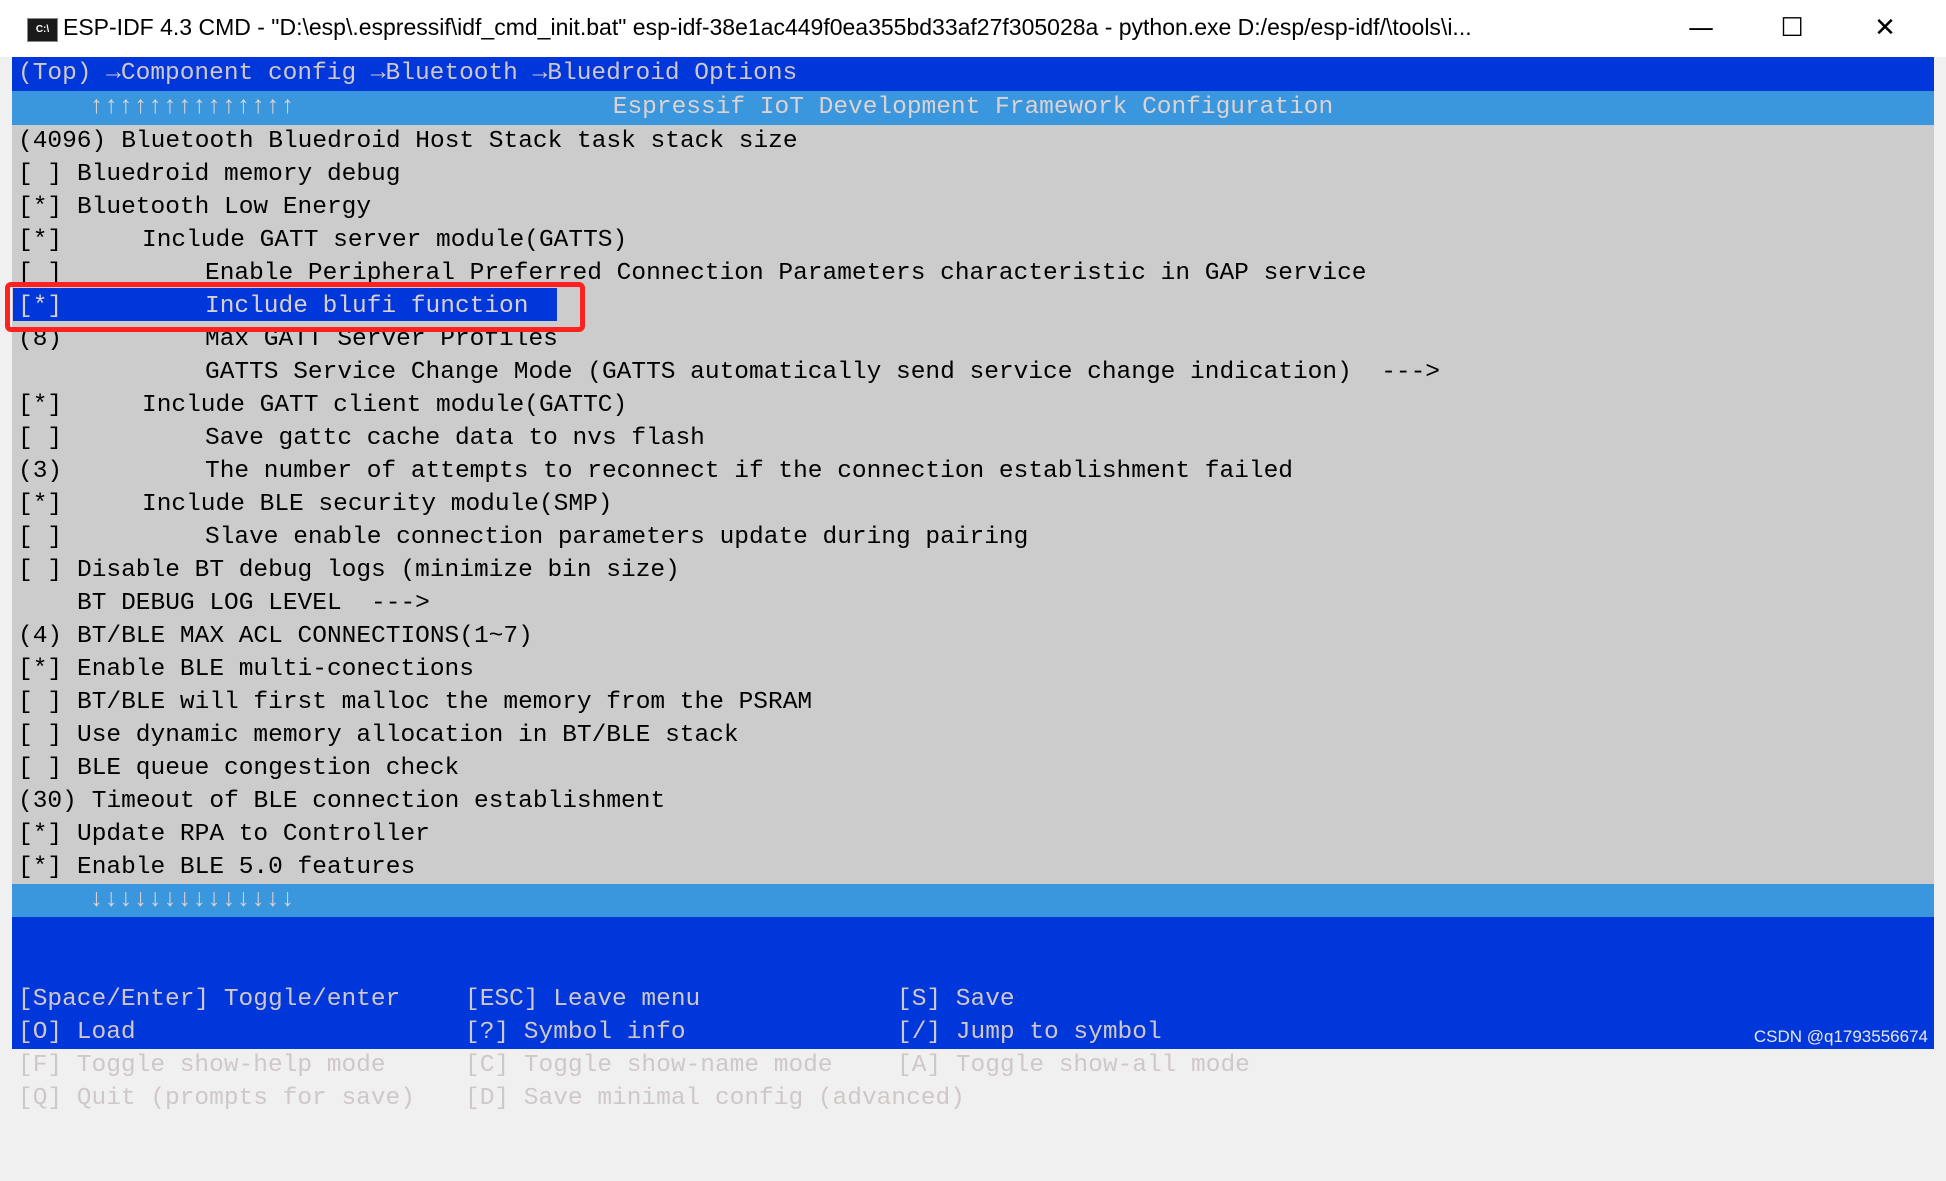  I want to click on key-hint: [?] Symbol info, so click(575, 1032).